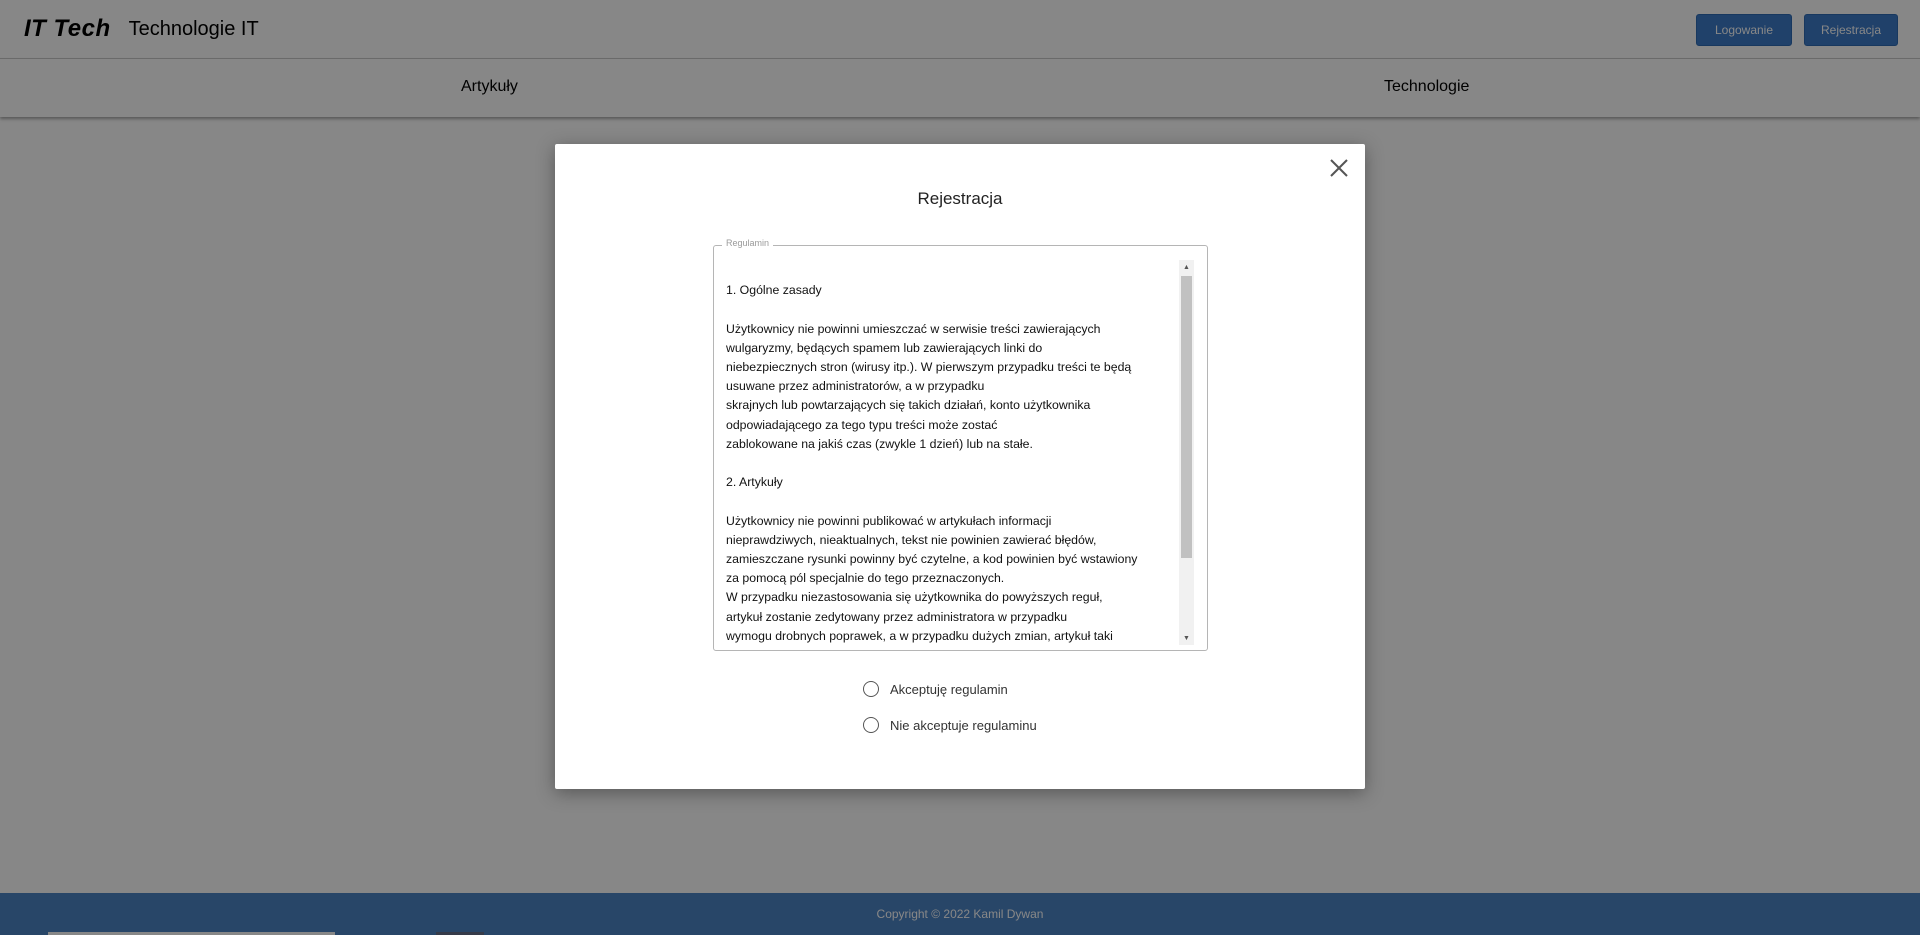 The image size is (1920, 935). I want to click on reject-terms-option: Nie akceptuje regulaminu, so click(950, 725).